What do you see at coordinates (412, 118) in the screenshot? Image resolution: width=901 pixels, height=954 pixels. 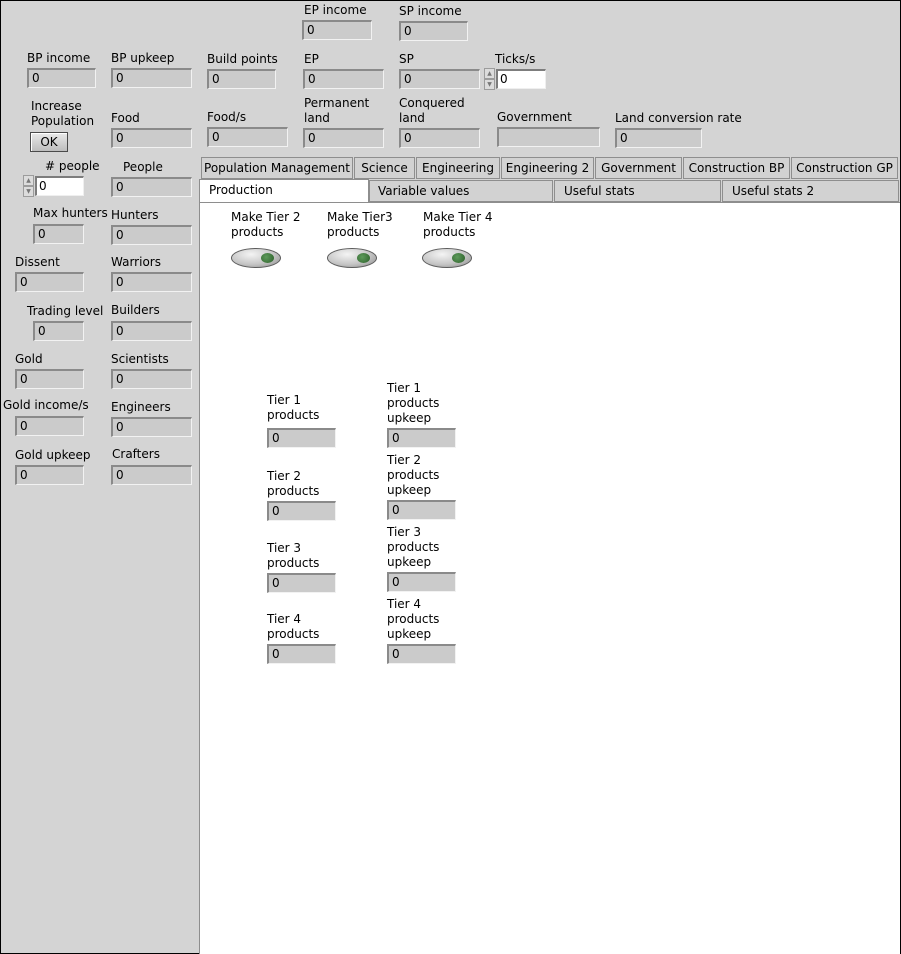 I see `conquered-land-label-2: land` at bounding box center [412, 118].